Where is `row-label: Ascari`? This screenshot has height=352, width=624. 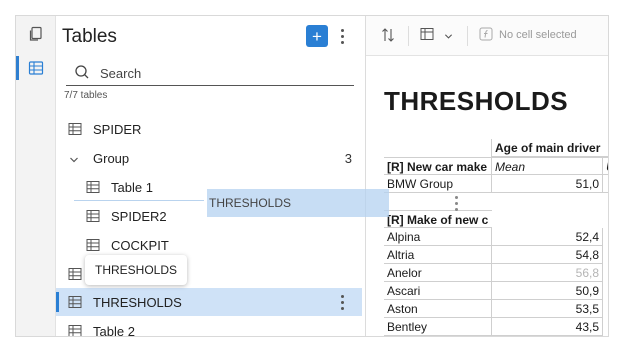 row-label: Ascari is located at coordinates (438, 291).